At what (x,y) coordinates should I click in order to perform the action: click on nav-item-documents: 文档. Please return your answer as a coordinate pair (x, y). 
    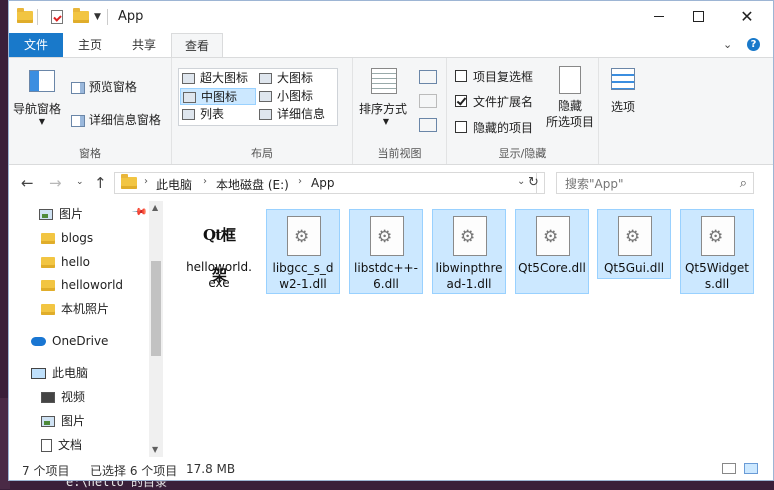
    Looking at the image, I should click on (61, 445).